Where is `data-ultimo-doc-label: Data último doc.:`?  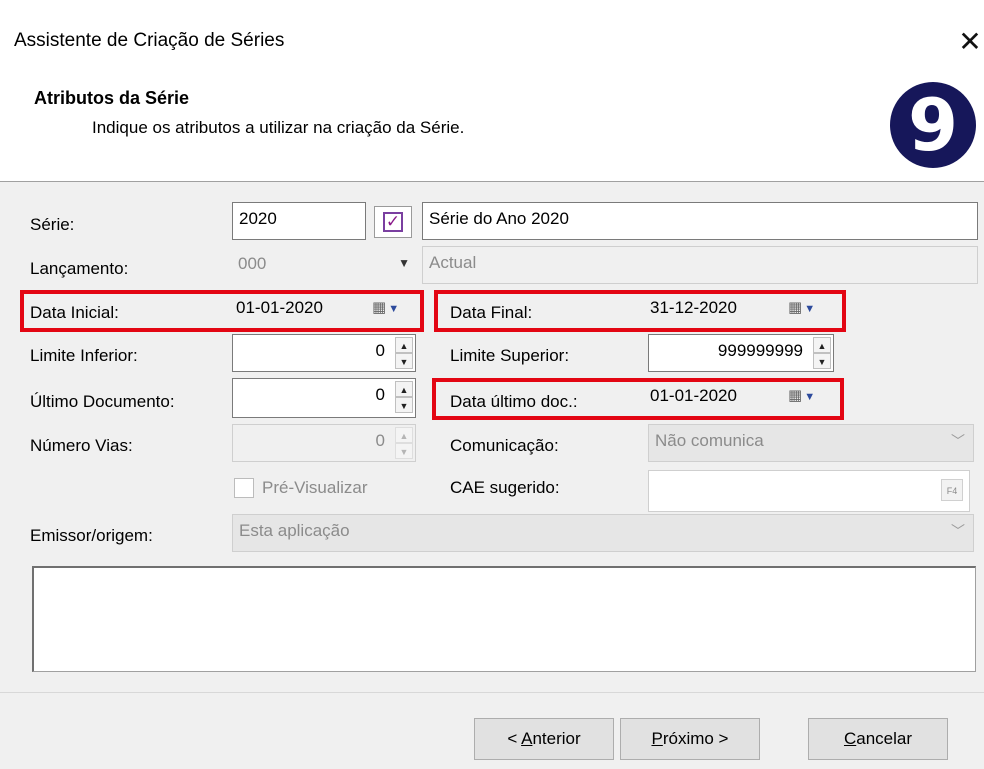 data-ultimo-doc-label: Data último doc.: is located at coordinates (514, 401).